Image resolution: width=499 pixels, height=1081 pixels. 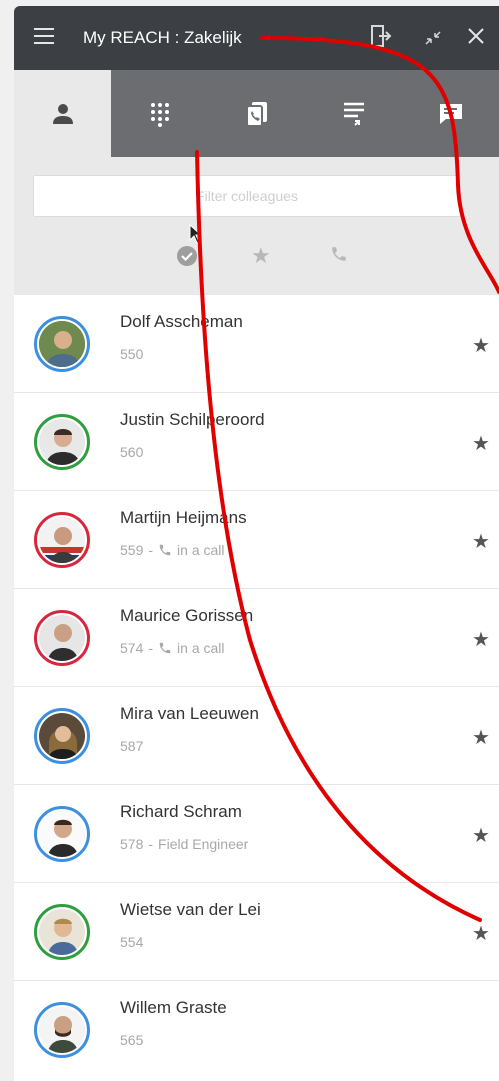 I want to click on hamburger-icon, so click(x=44, y=36).